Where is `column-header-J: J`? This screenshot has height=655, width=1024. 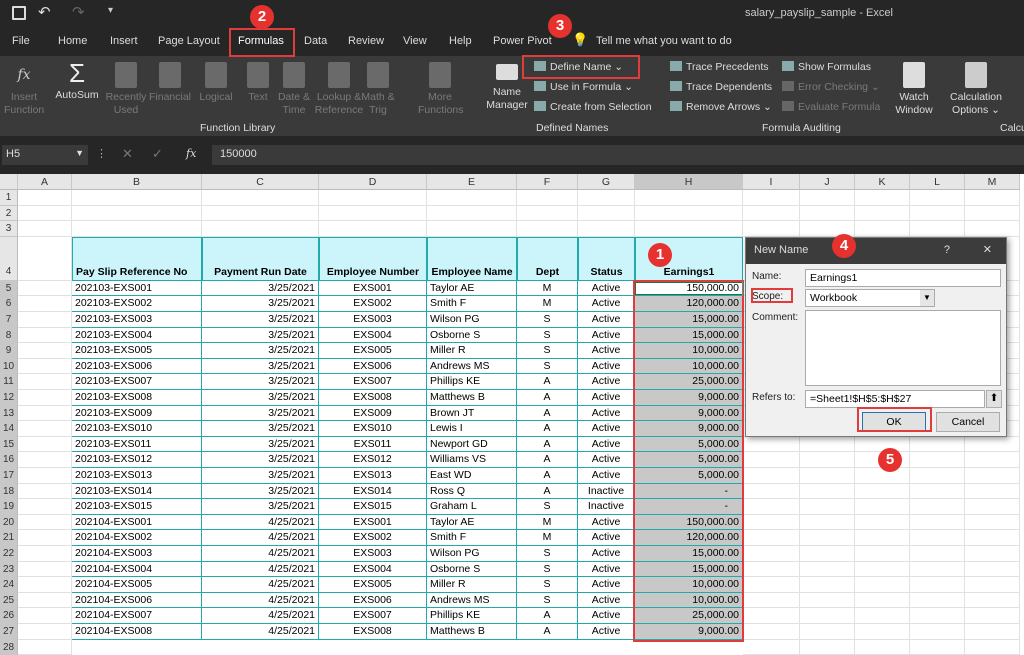
column-header-J: J is located at coordinates (827, 182).